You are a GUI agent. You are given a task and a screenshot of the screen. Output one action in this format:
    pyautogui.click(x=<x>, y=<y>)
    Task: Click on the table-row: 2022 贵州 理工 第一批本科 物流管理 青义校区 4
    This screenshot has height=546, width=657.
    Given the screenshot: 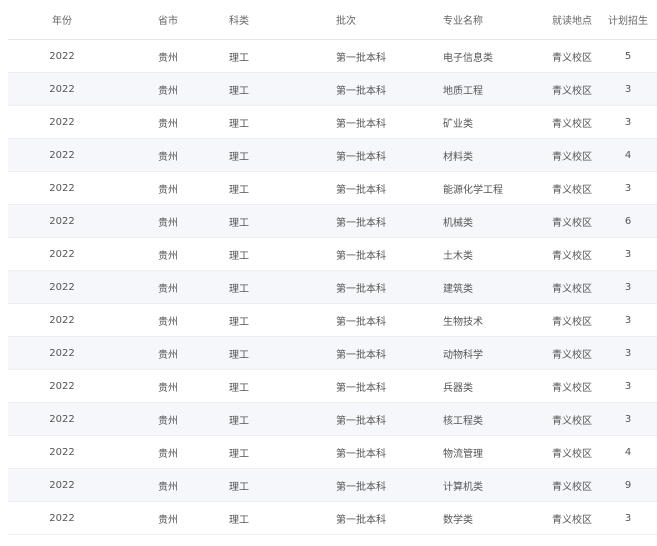 What is the action you would take?
    pyautogui.click(x=332, y=452)
    